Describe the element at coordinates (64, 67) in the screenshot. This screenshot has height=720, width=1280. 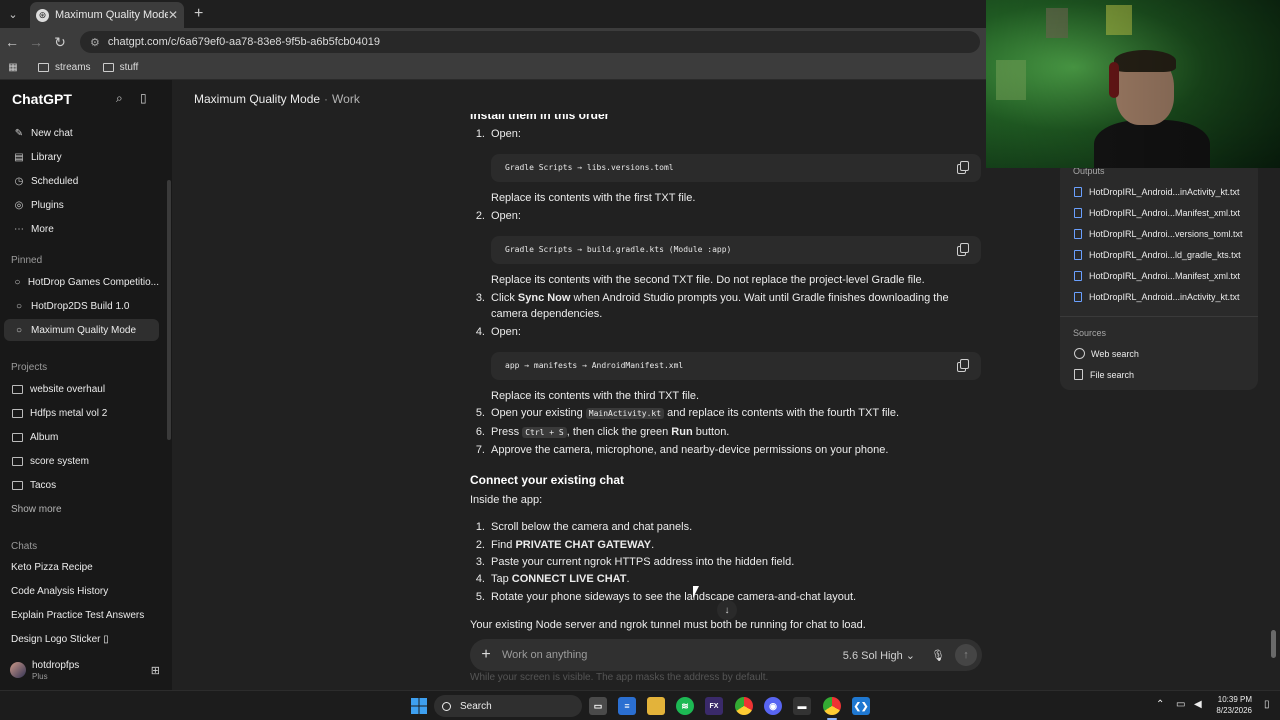
I see `bookmark-streams: streams` at that location.